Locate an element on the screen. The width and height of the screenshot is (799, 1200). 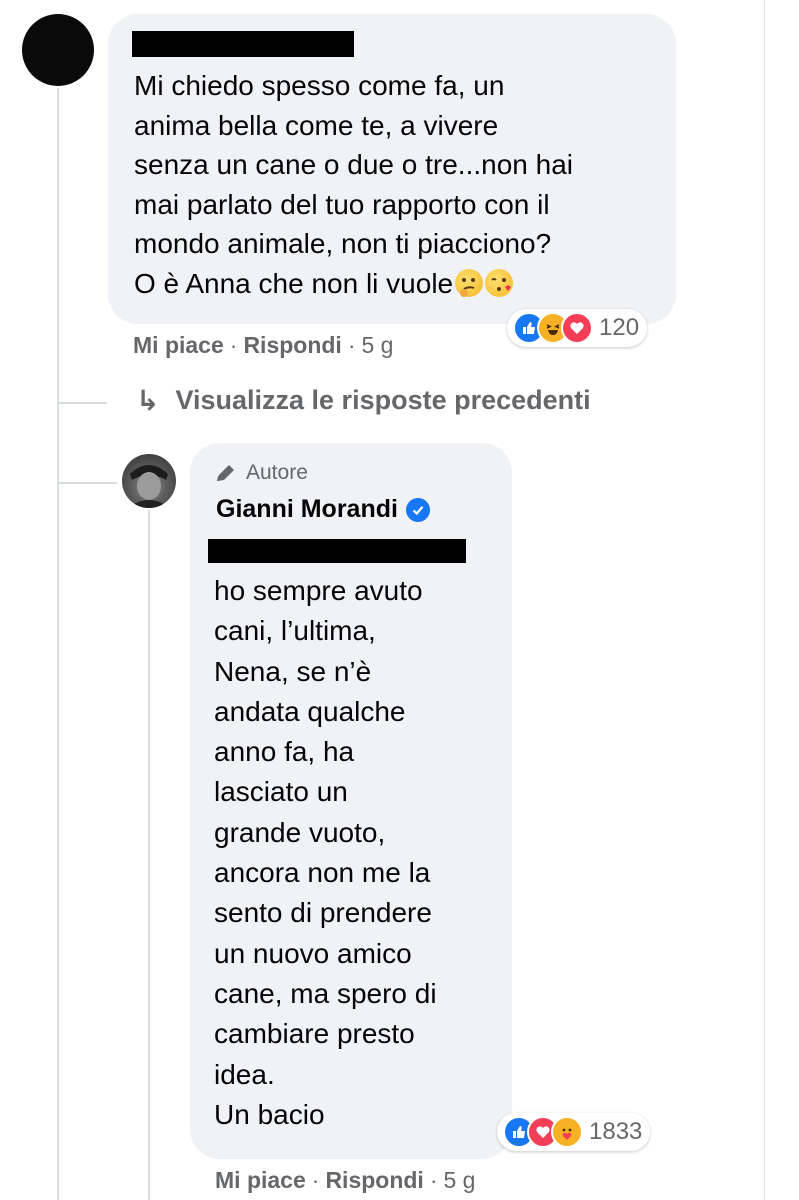
thread-line-branch-reply is located at coordinates (87, 483).